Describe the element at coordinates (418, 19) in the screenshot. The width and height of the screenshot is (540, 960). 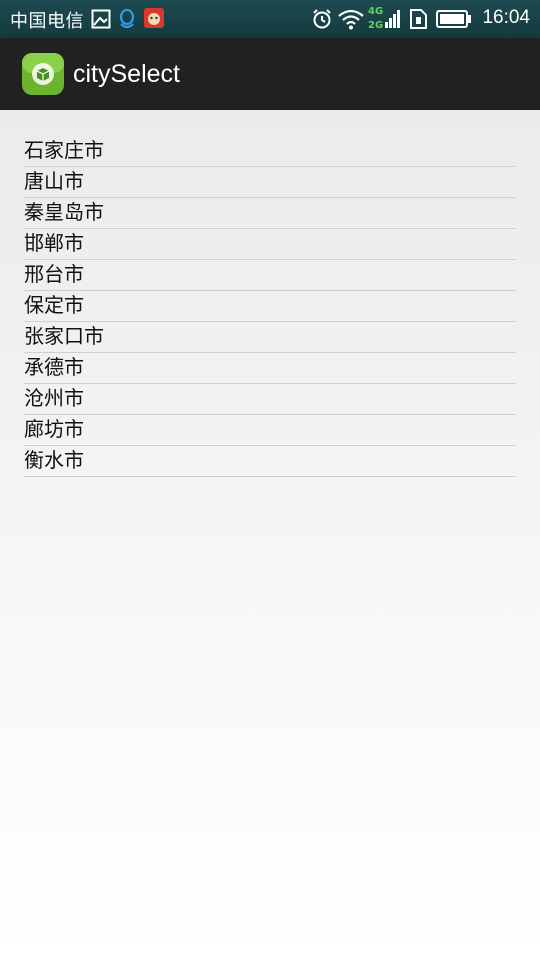
I see `sim-card-icon` at that location.